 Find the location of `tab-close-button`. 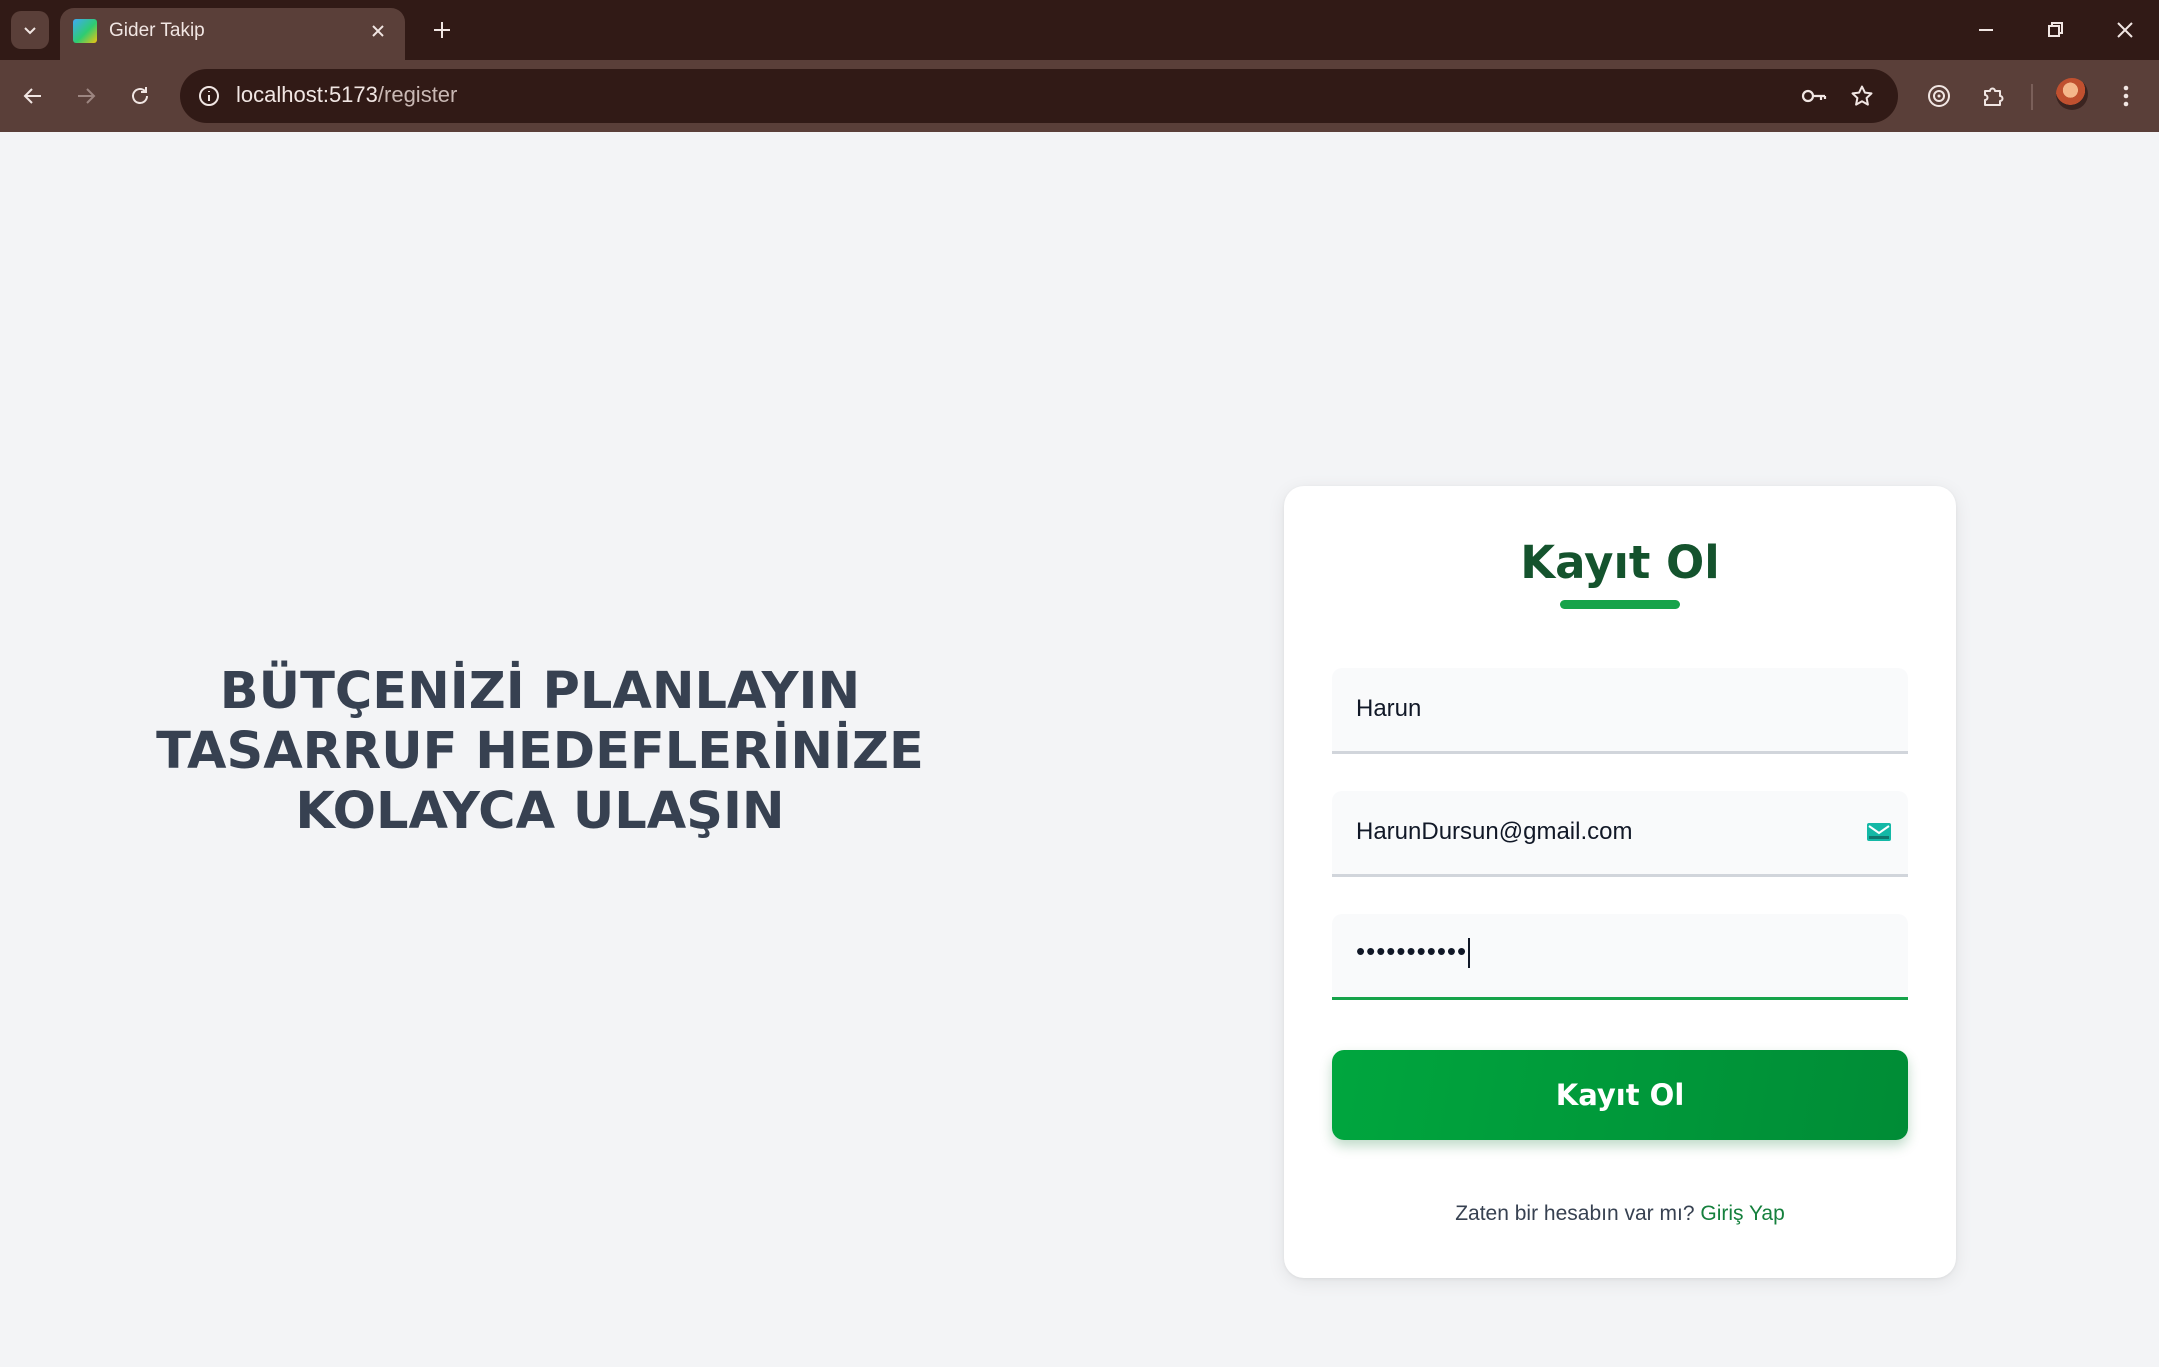

tab-close-button is located at coordinates (378, 31).